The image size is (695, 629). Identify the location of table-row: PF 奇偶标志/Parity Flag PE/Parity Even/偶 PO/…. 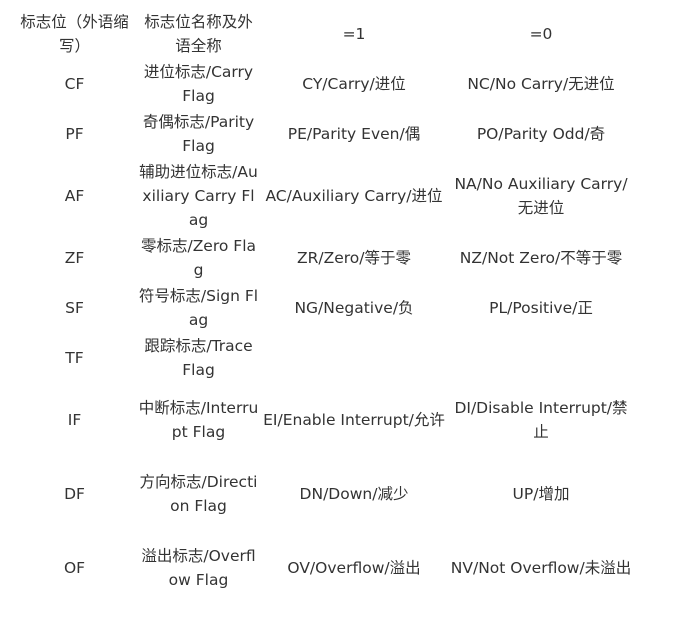
(324, 134).